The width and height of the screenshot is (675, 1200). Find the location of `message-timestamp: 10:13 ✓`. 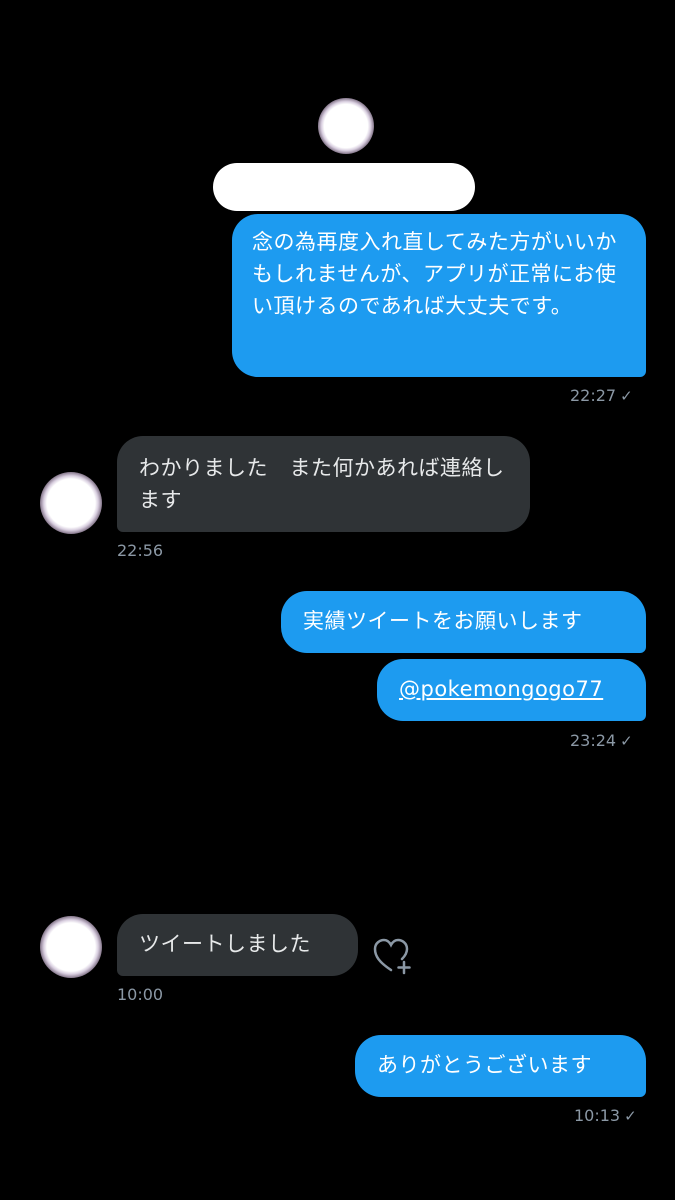

message-timestamp: 10:13 ✓ is located at coordinates (605, 1115).